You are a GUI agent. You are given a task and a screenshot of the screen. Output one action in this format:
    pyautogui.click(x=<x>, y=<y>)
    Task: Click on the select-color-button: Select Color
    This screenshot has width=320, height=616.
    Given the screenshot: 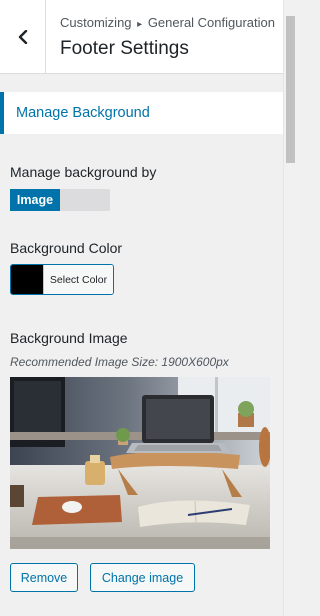 What is the action you would take?
    pyautogui.click(x=62, y=279)
    